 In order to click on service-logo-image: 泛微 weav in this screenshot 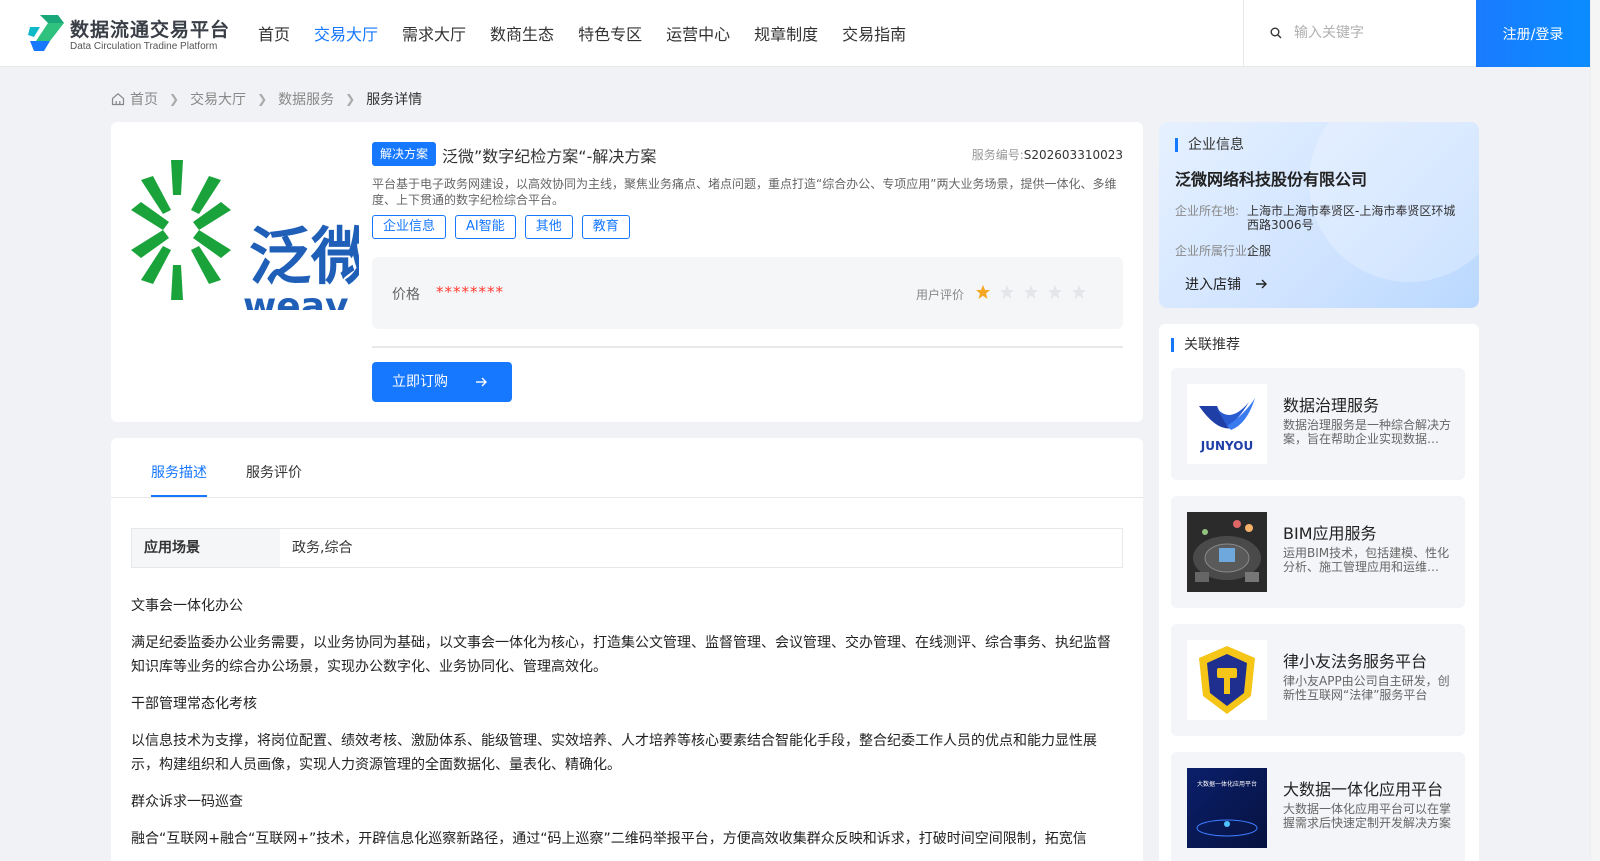, I will do `click(245, 230)`.